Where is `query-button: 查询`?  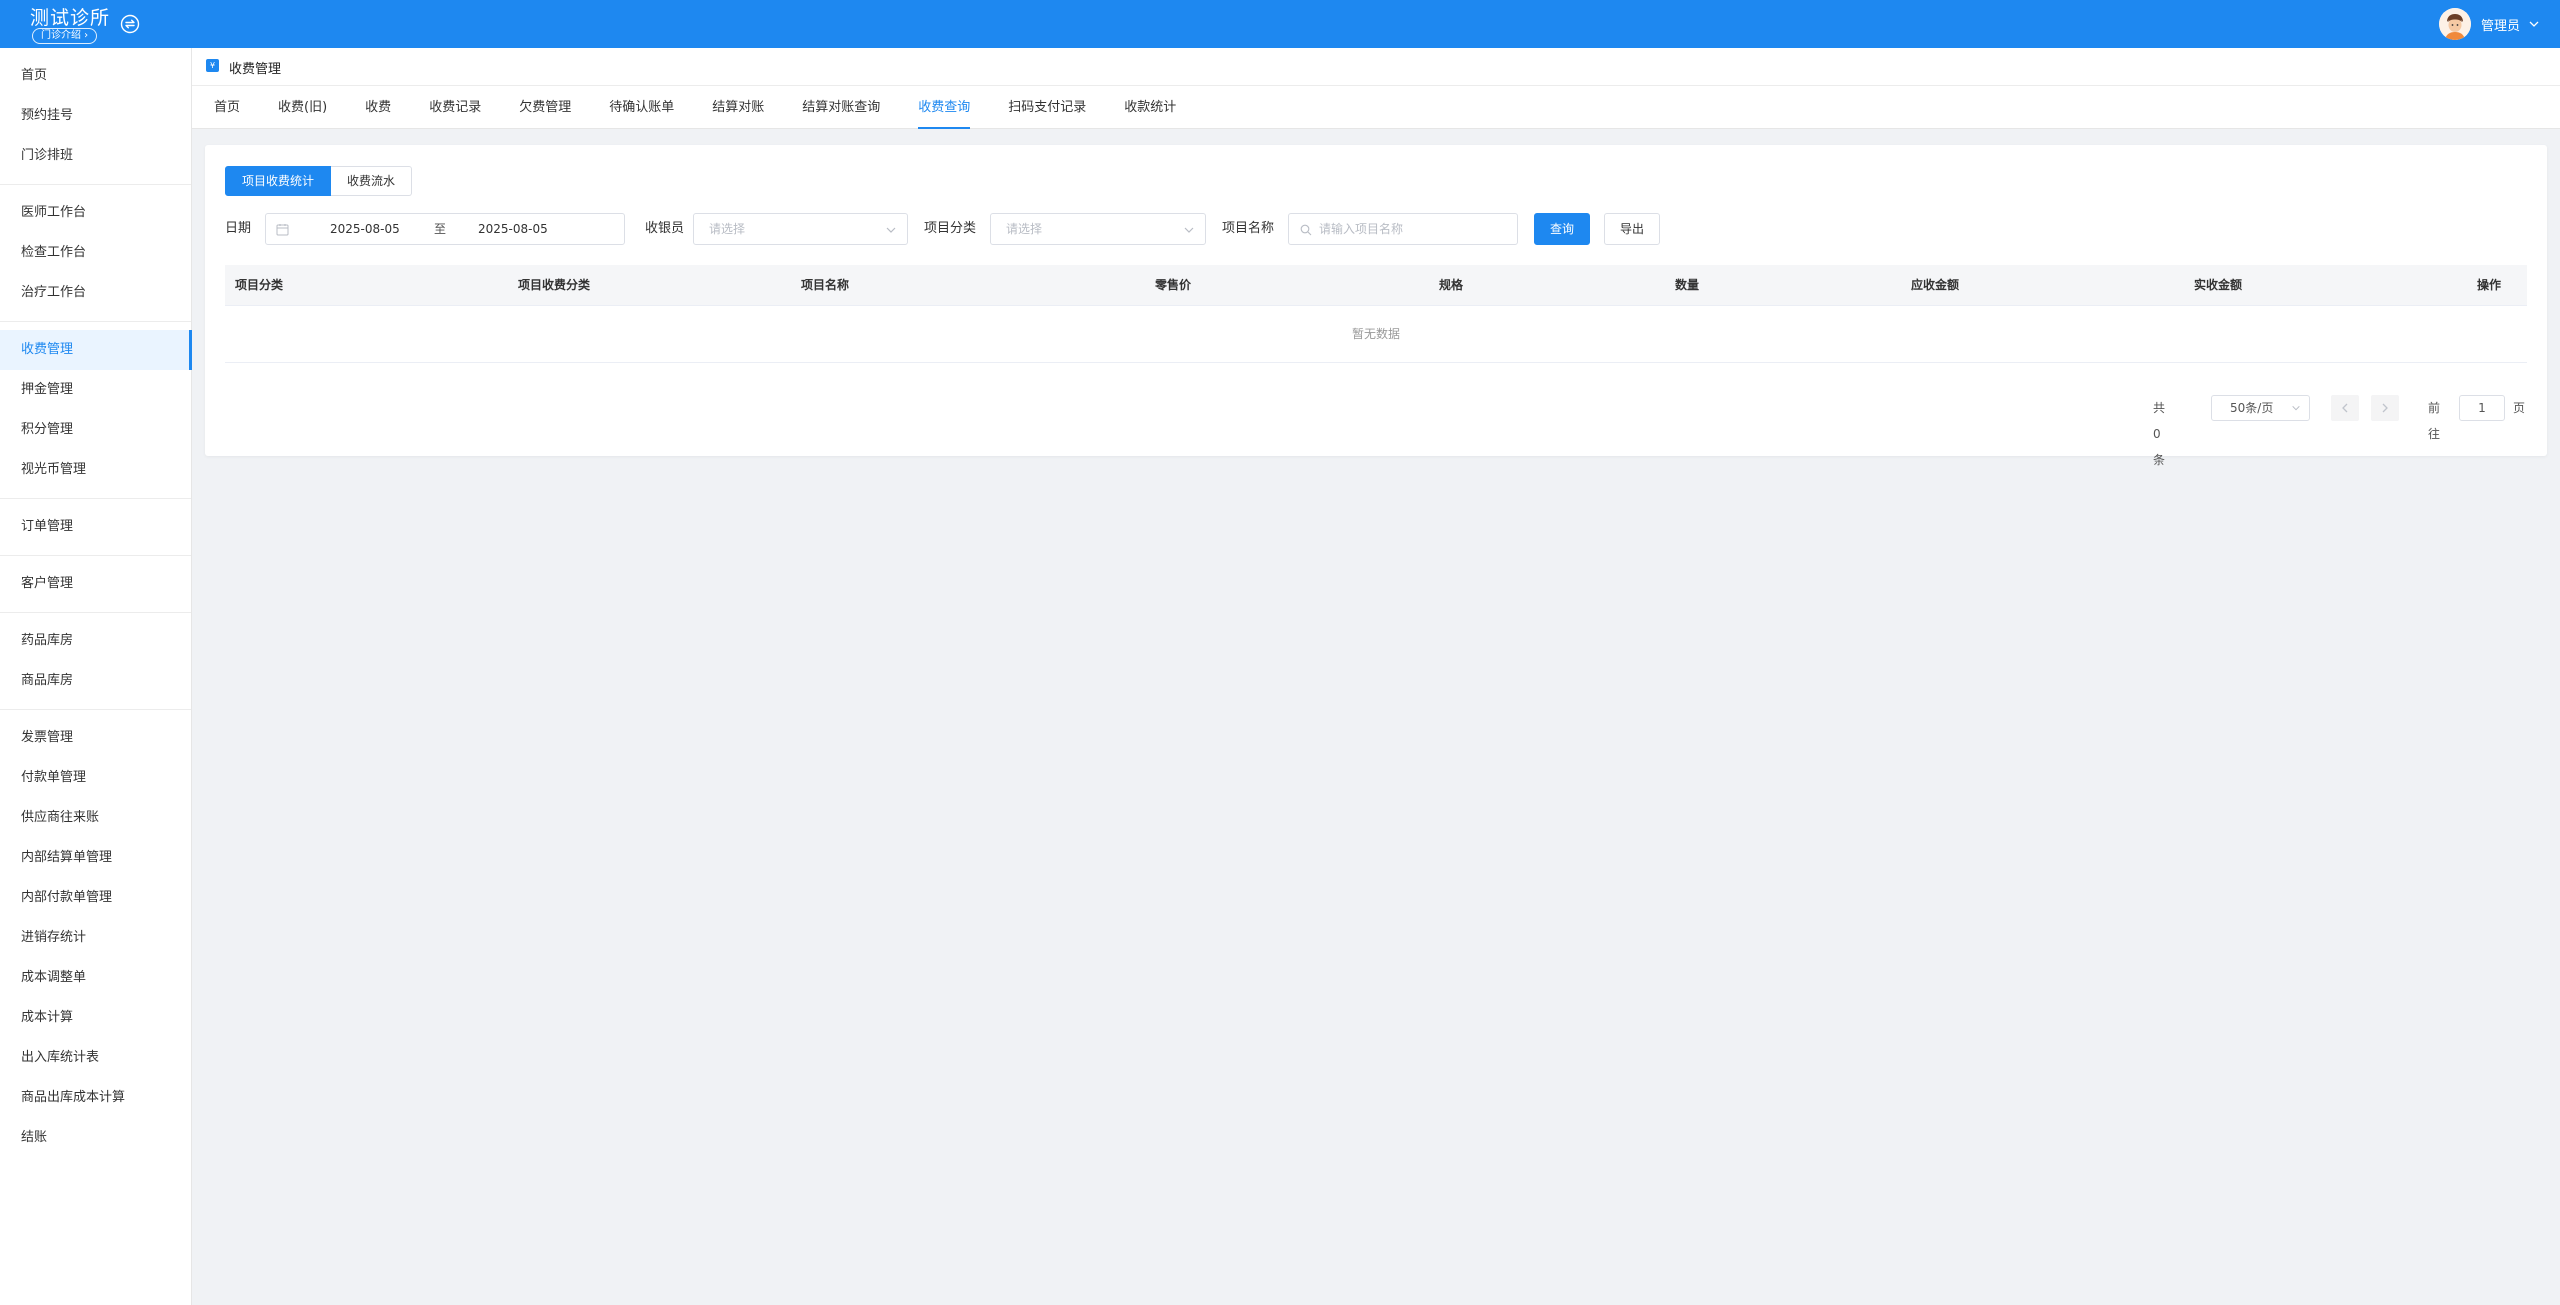 query-button: 查询 is located at coordinates (1562, 229).